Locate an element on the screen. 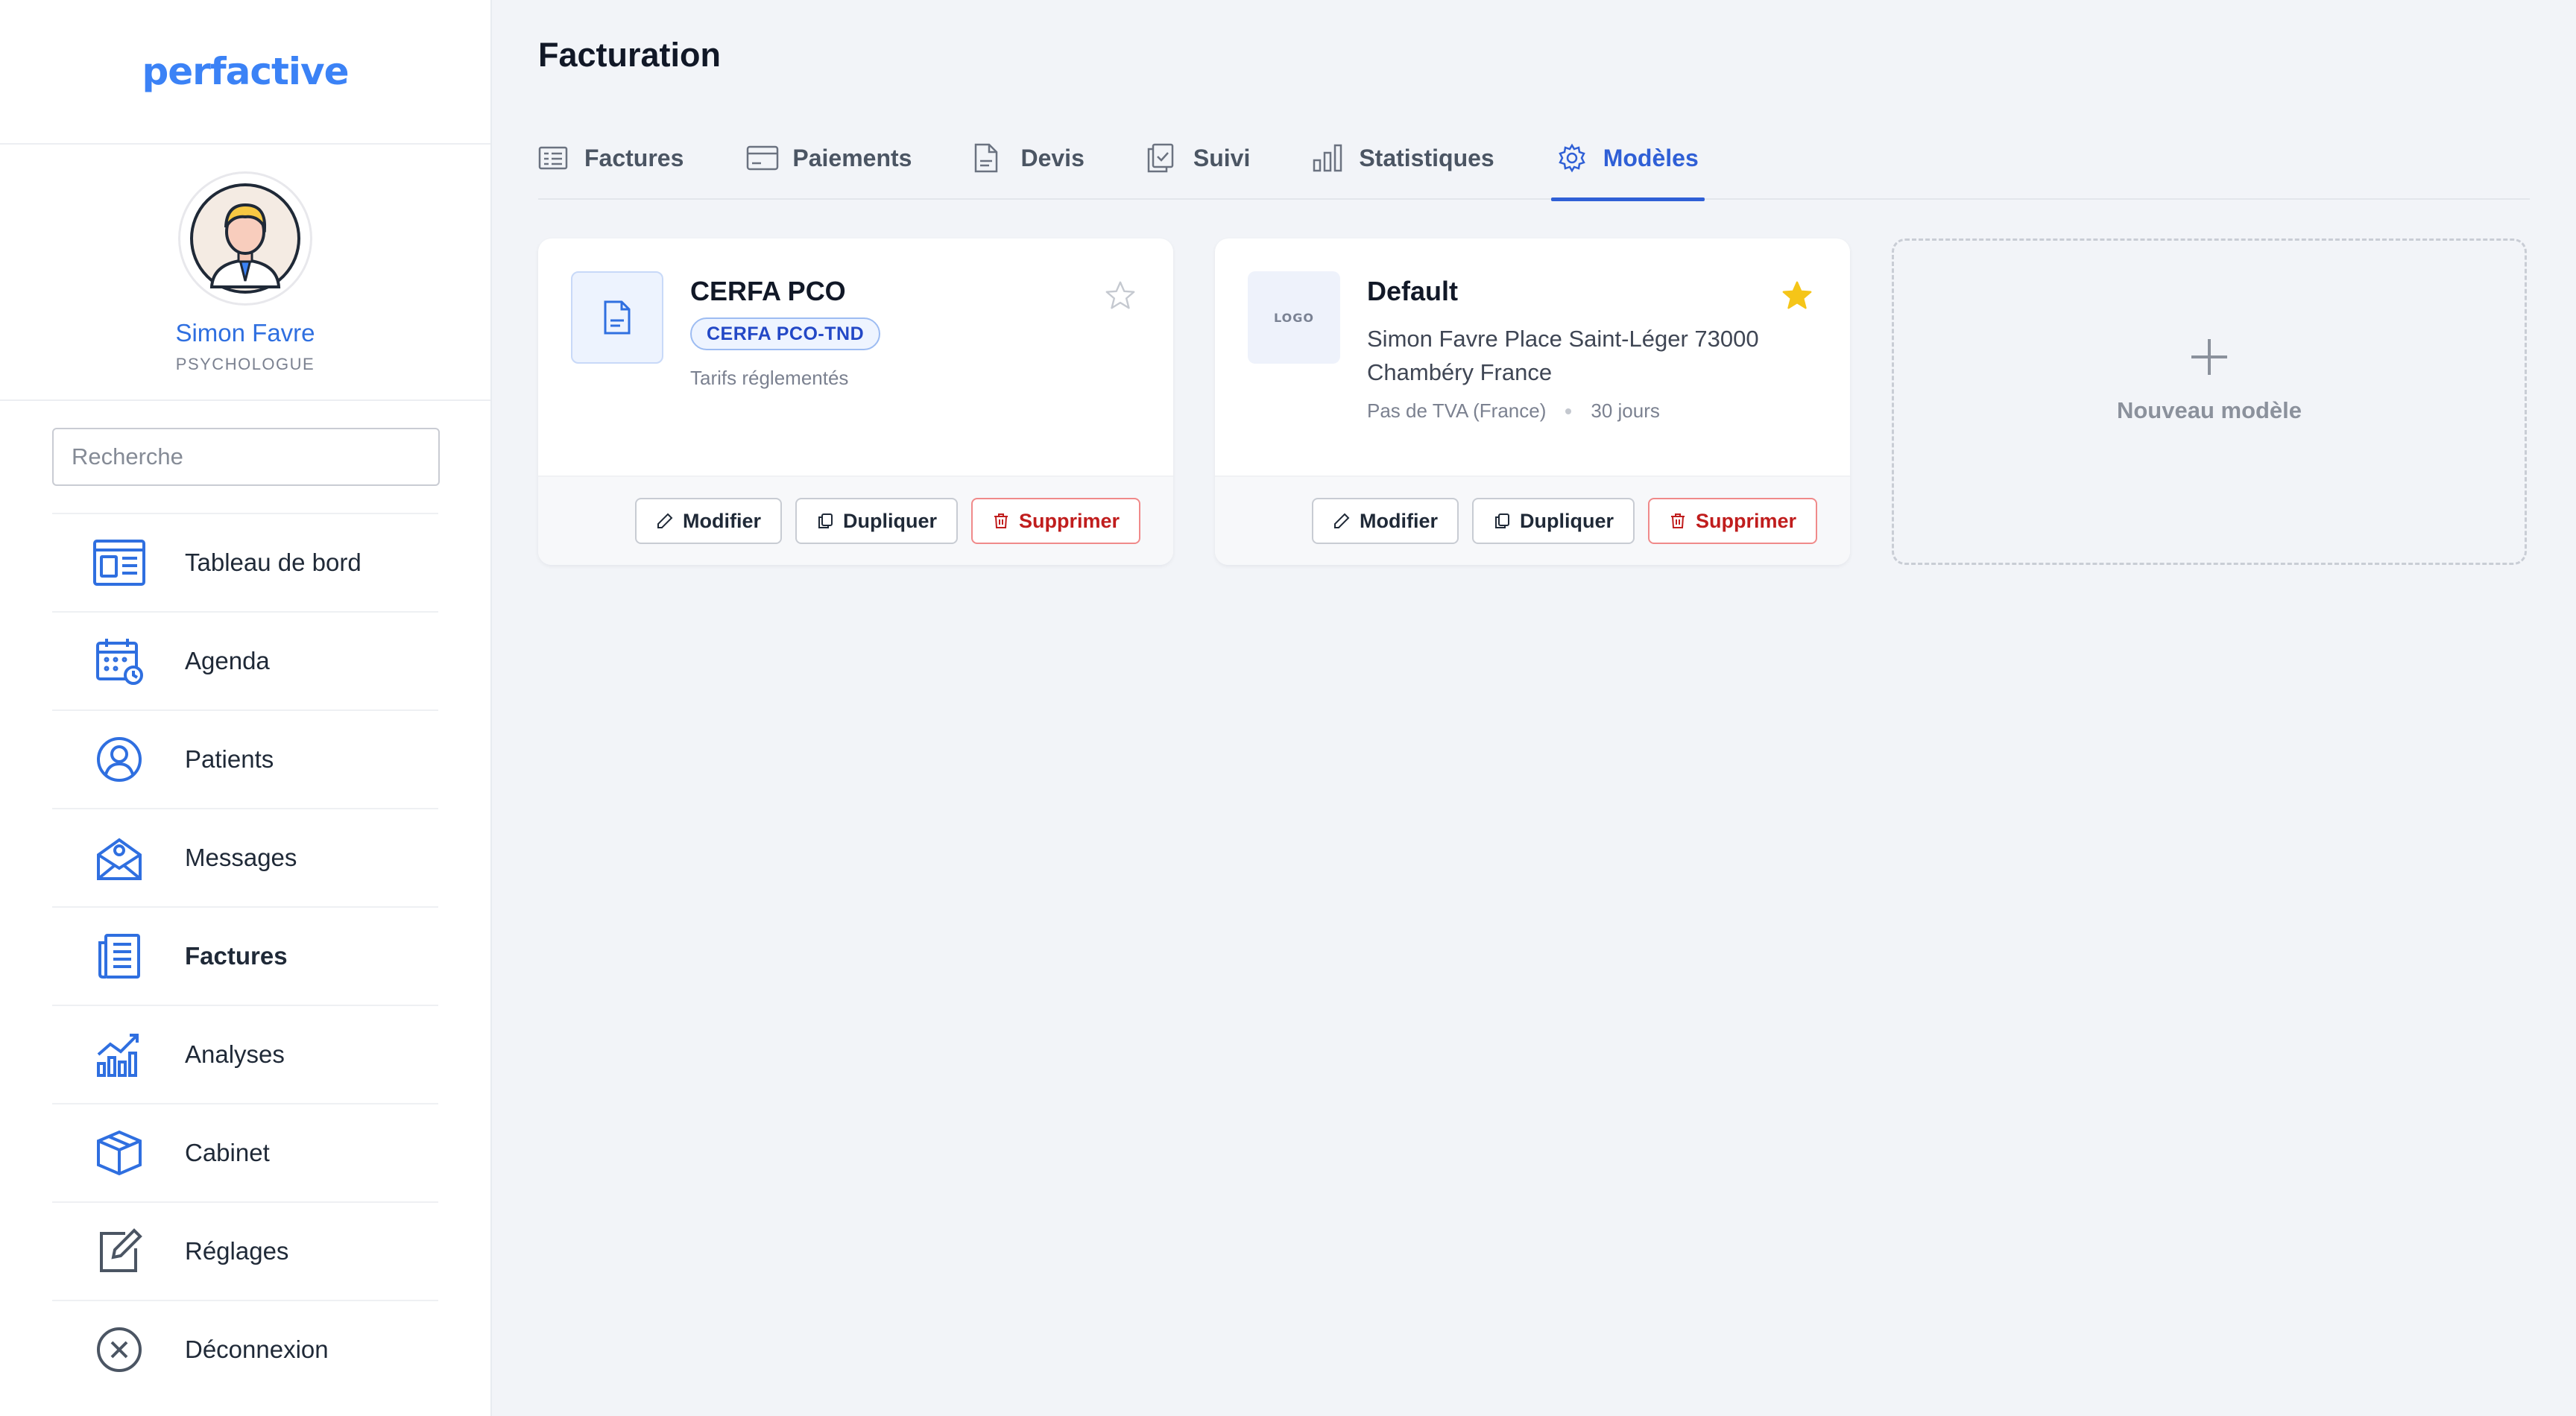  brand-logo: perfactive is located at coordinates (245, 71).